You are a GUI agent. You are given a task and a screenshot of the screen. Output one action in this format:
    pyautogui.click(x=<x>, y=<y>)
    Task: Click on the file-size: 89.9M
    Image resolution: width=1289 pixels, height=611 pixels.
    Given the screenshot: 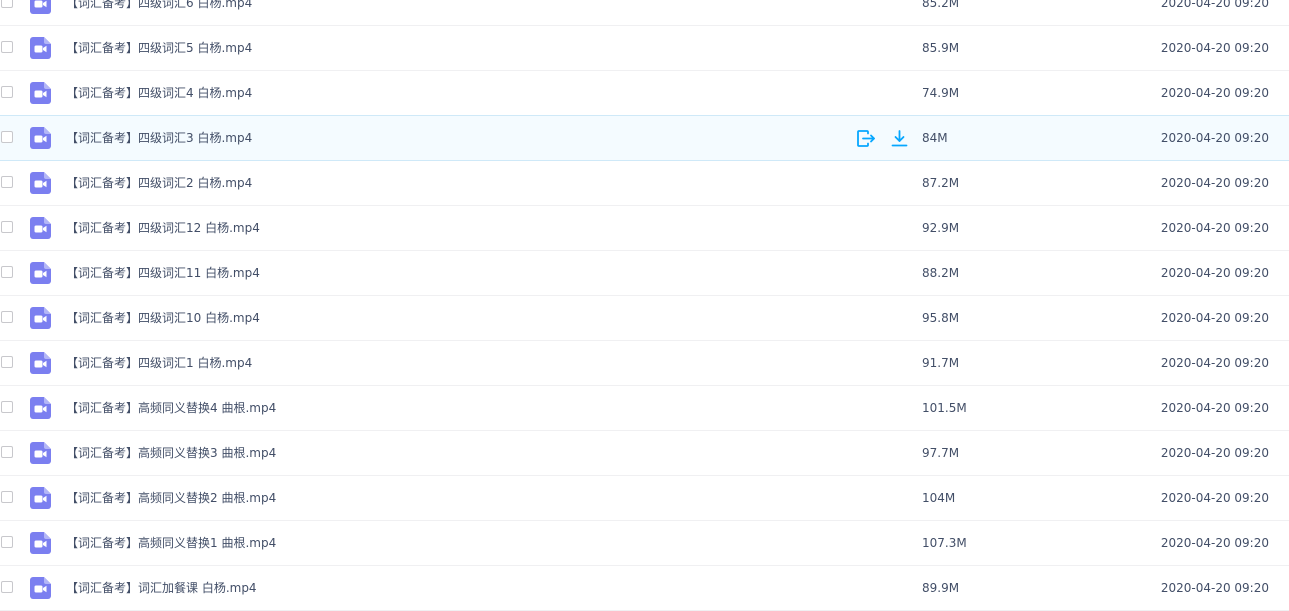 What is the action you would take?
    pyautogui.click(x=941, y=588)
    